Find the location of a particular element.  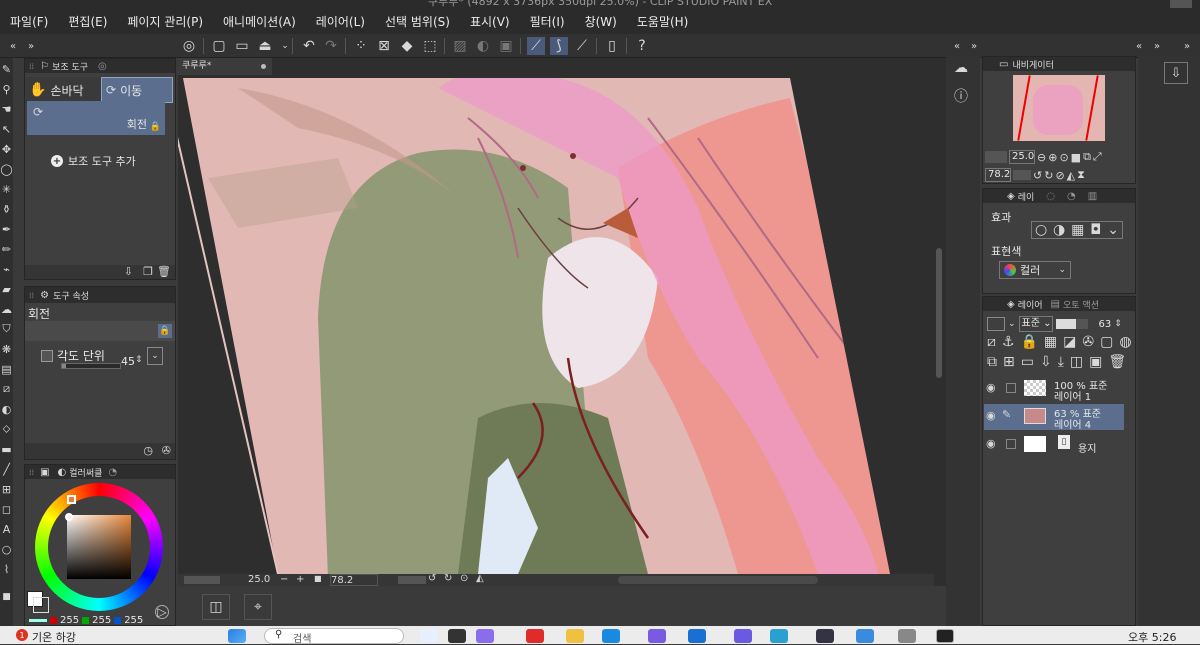

layer-color-icon: ◘ is located at coordinates (1095, 230).